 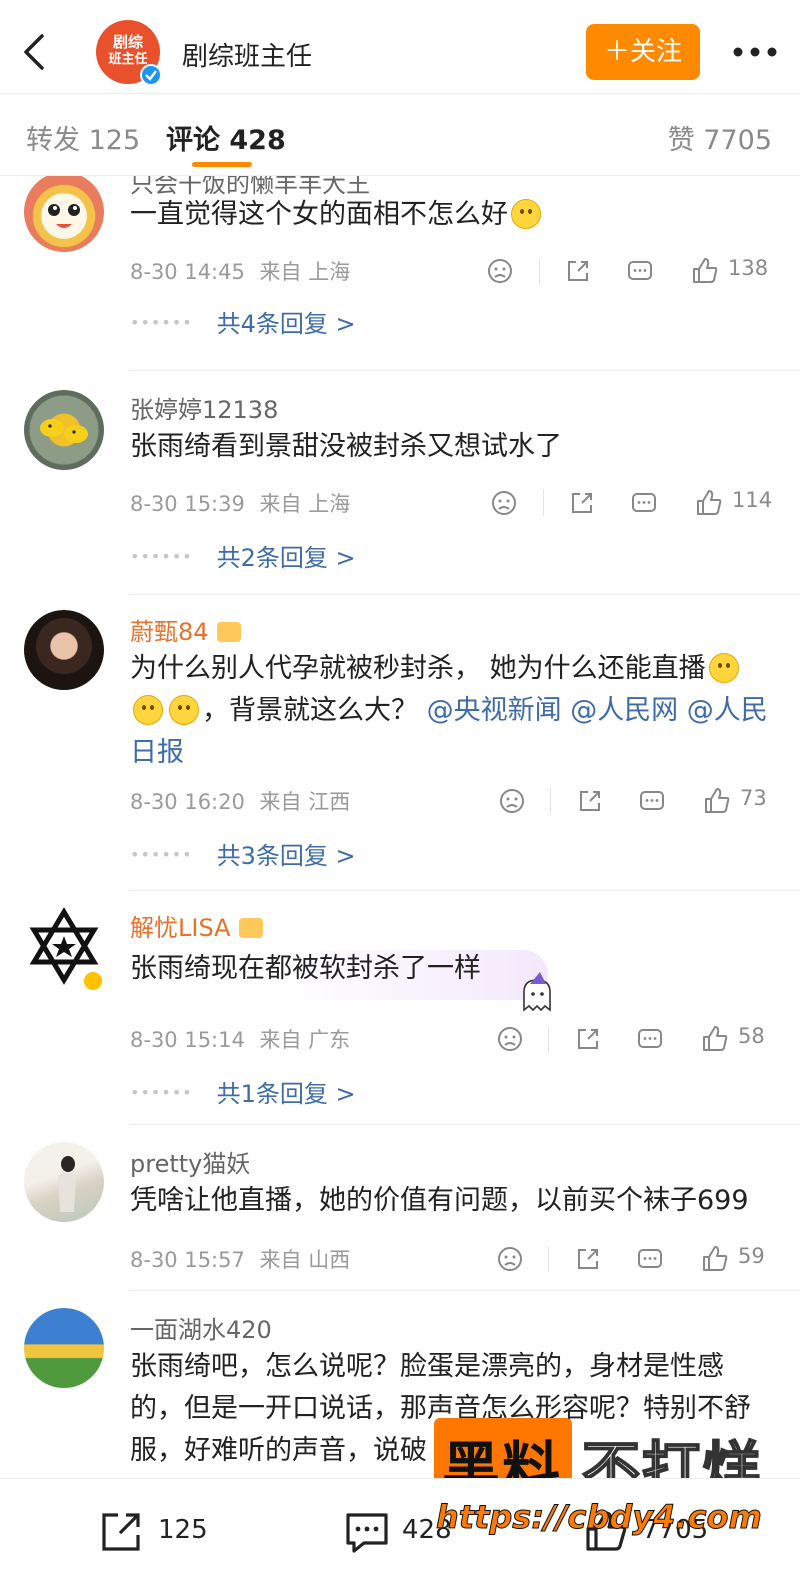 What do you see at coordinates (629, 503) in the screenshot?
I see `comment-actions: 114` at bounding box center [629, 503].